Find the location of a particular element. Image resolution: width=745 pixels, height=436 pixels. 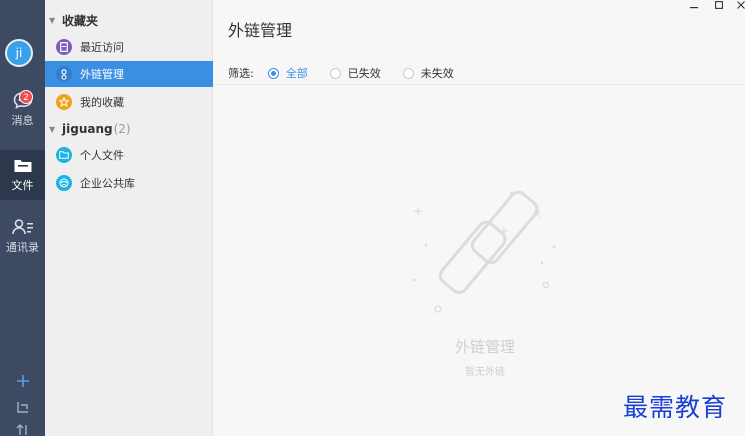

filter-label: 筛选: is located at coordinates (241, 73).